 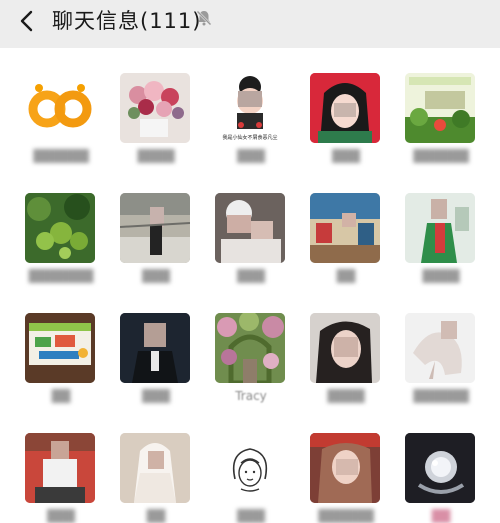 I want to click on member-name: ███████, so click(x=61, y=276).